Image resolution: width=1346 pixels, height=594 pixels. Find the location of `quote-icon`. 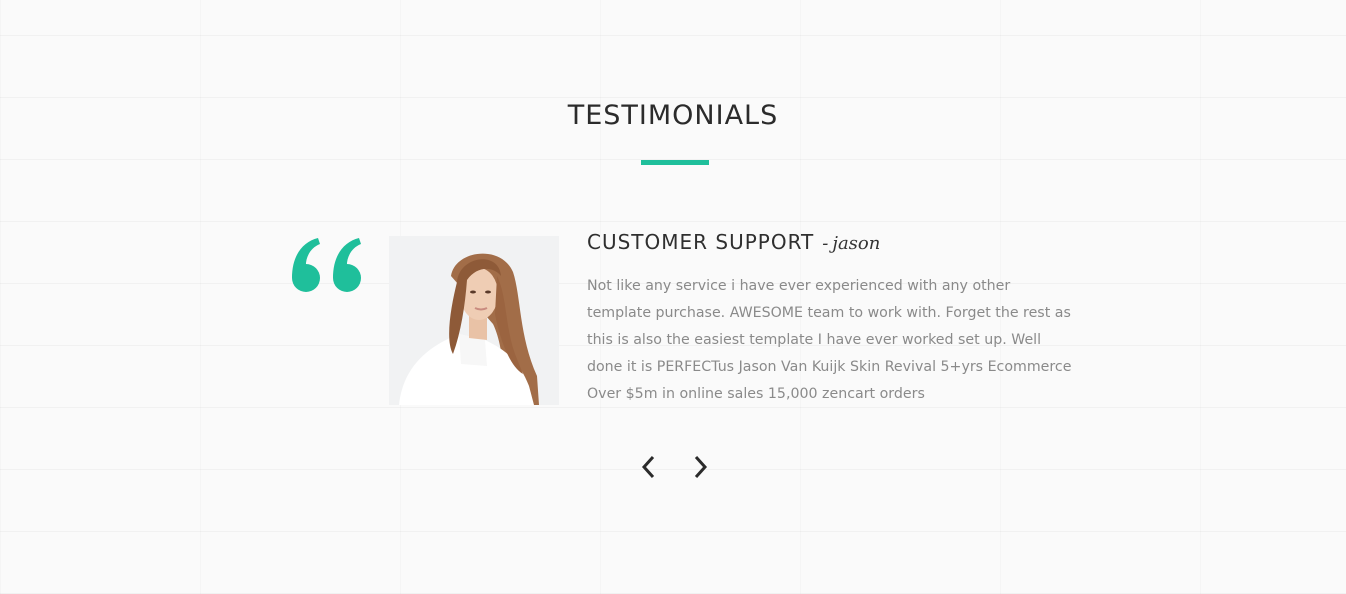

quote-icon is located at coordinates (326, 263).